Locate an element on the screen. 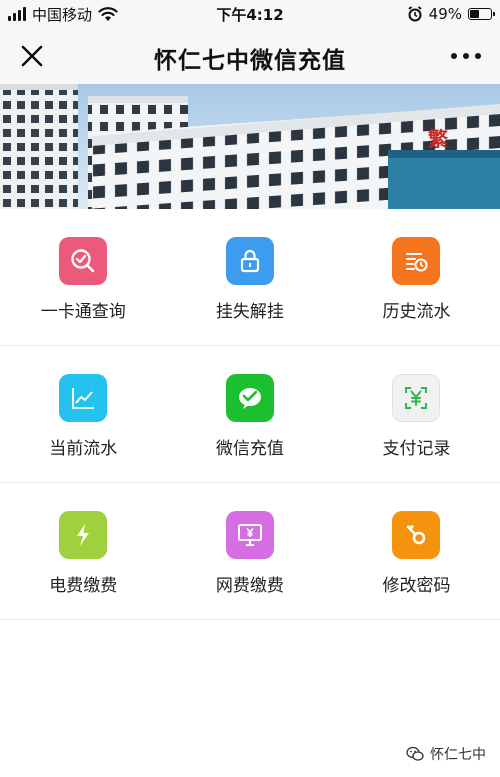  battery-percent: 49% is located at coordinates (445, 14).